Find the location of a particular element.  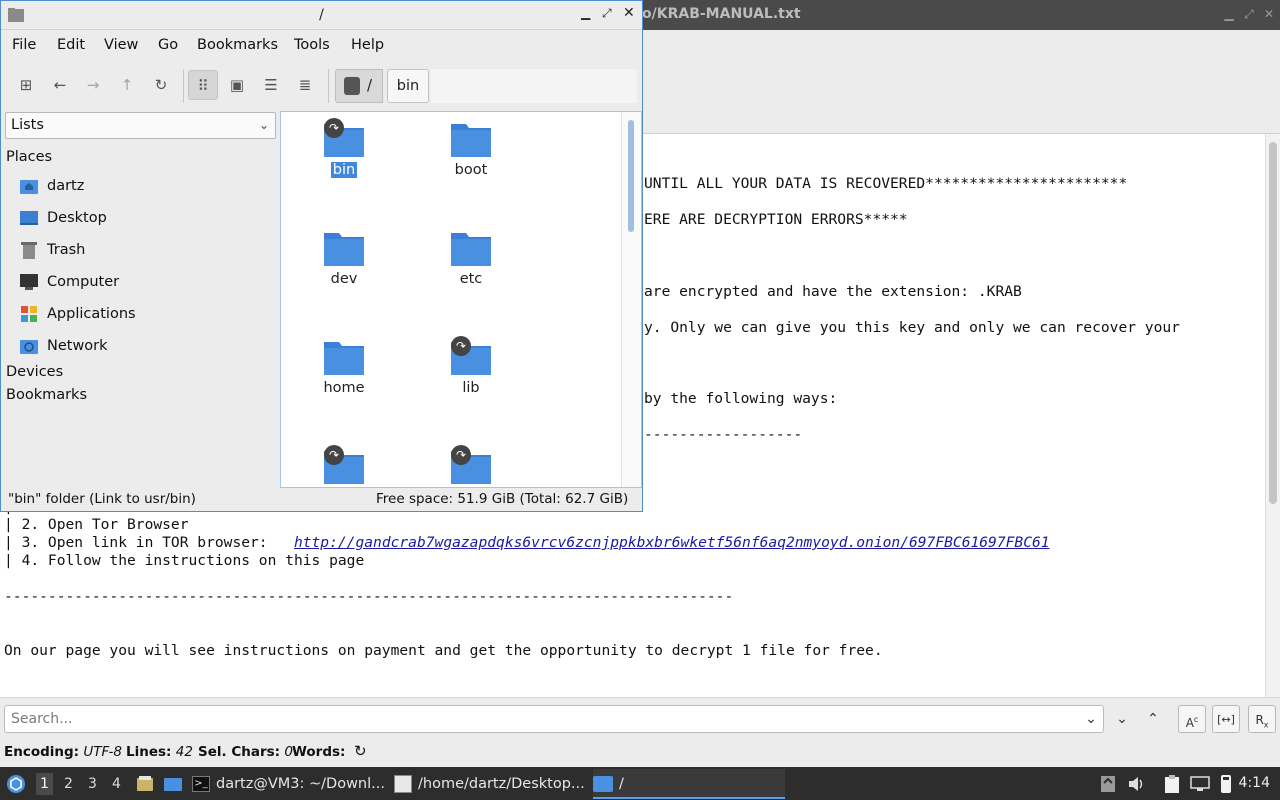

folder-item-dev: dev is located at coordinates (344, 258).